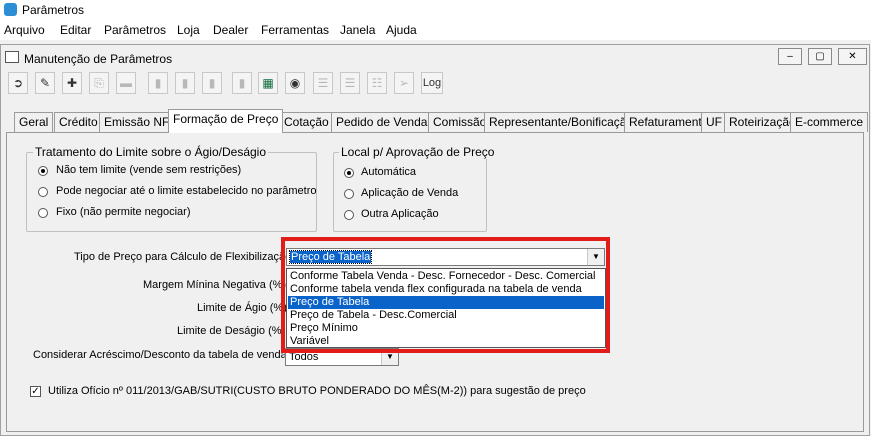 This screenshot has width=871, height=436. I want to click on grid-icon: ▦, so click(268, 83).